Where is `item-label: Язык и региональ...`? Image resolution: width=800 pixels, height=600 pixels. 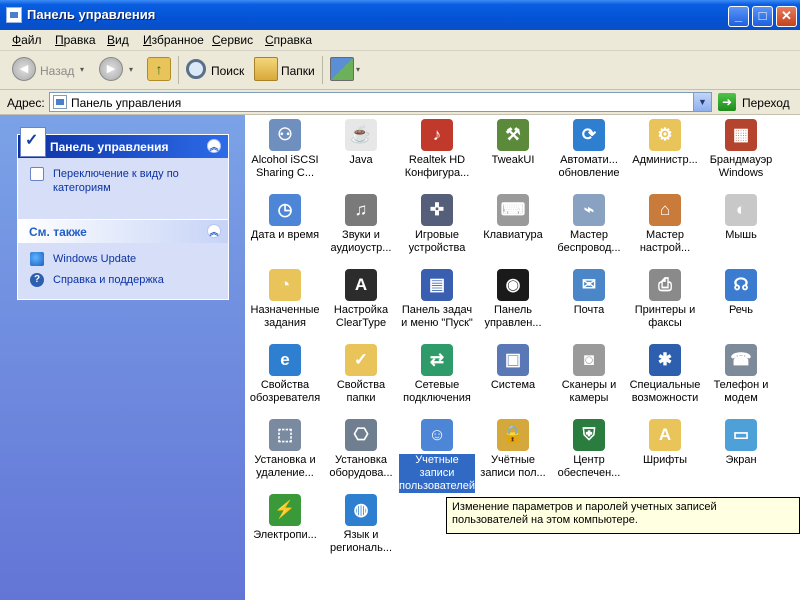 item-label: Язык и региональ... is located at coordinates (361, 541).